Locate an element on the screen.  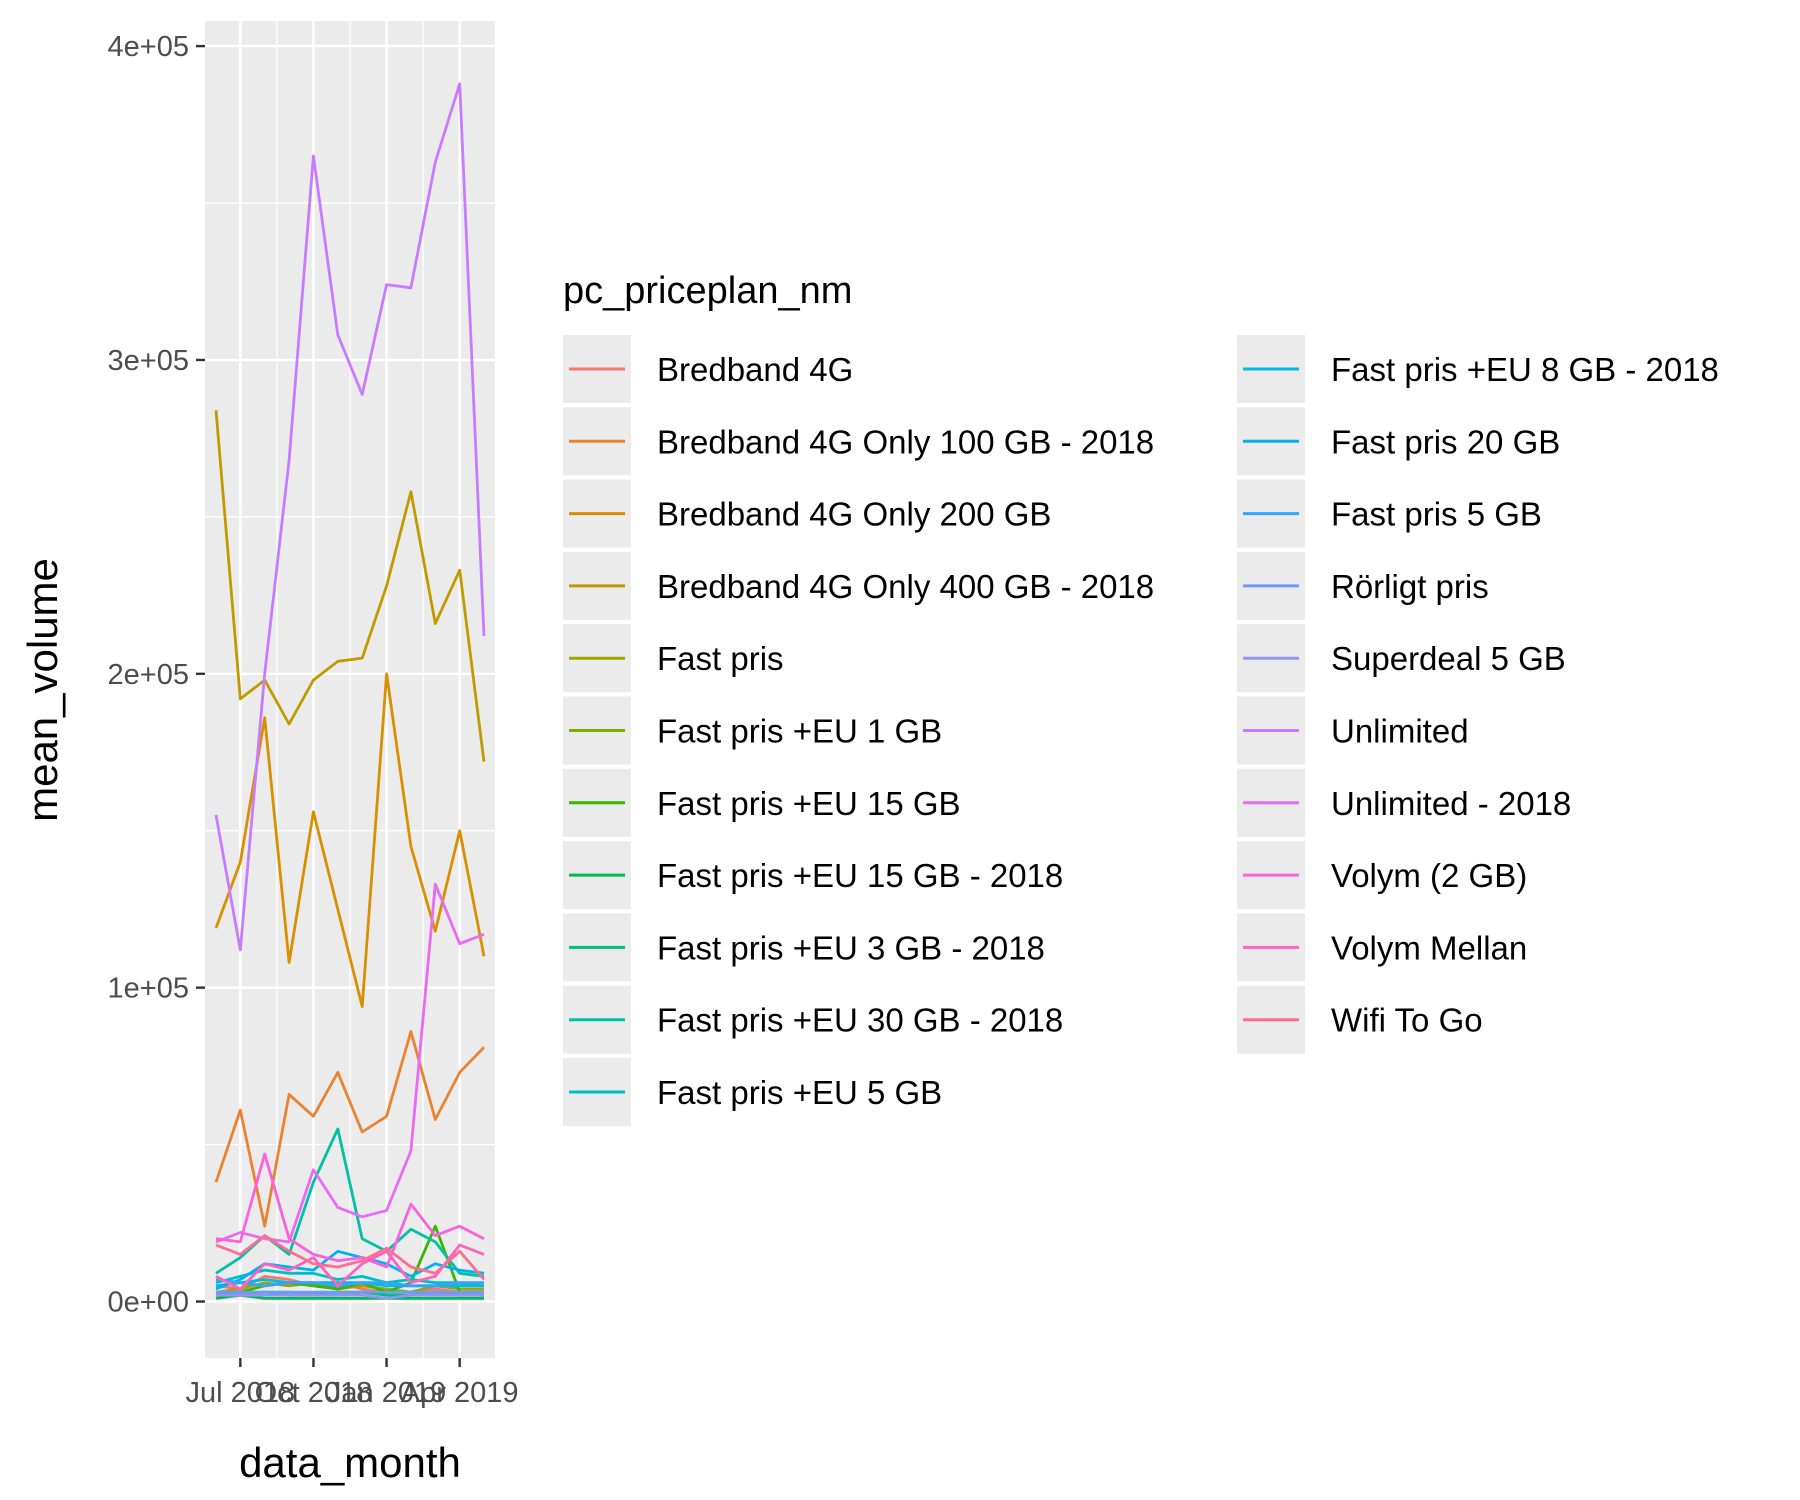
y-axis: 0e+00 1e+05 2e+05 3e+05 4e+05 is located at coordinates (156, 675).